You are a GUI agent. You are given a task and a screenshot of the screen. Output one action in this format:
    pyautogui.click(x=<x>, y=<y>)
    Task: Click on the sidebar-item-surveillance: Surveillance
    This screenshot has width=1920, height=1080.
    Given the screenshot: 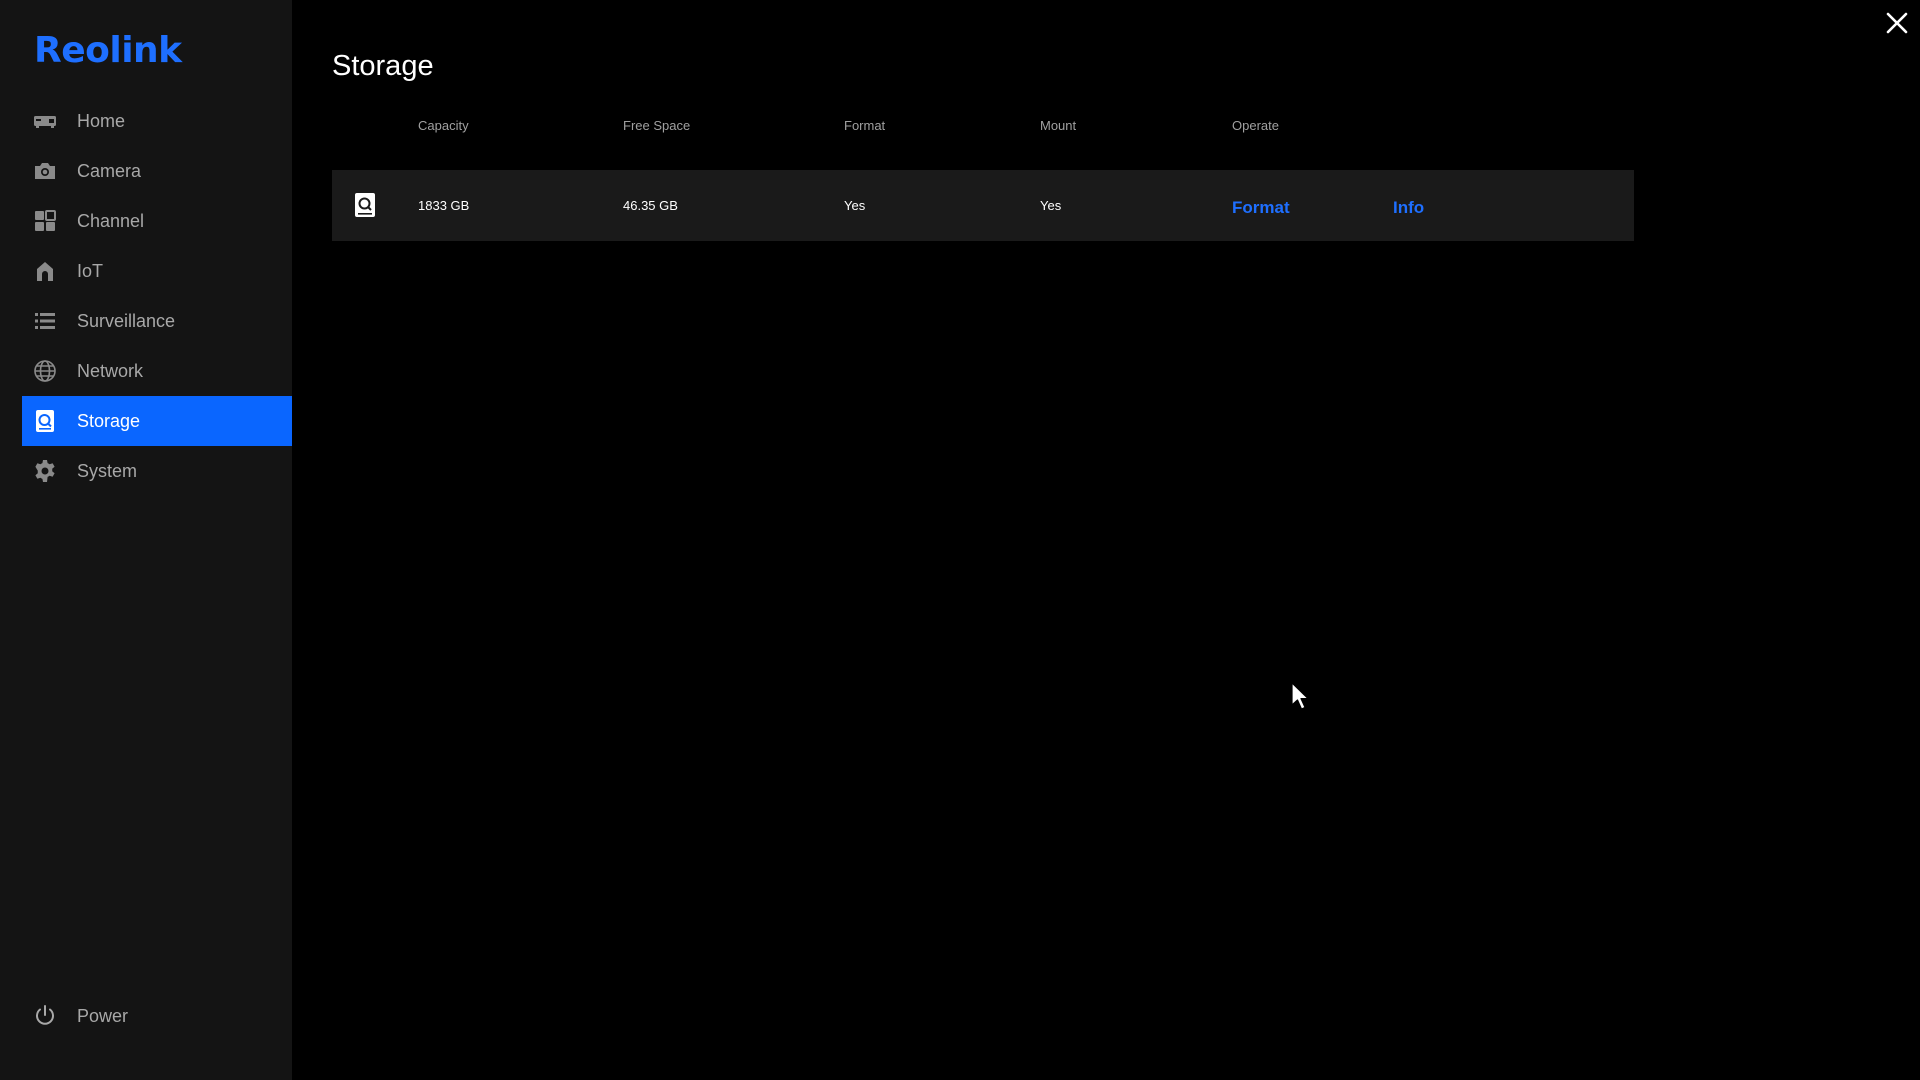 What is the action you would take?
    pyautogui.click(x=157, y=321)
    